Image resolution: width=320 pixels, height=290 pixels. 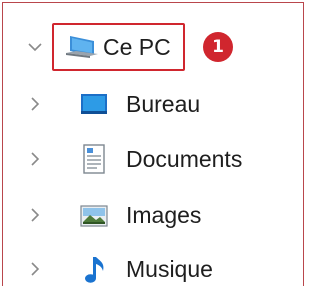 I want to click on music-folder-icon, so click(x=96, y=270).